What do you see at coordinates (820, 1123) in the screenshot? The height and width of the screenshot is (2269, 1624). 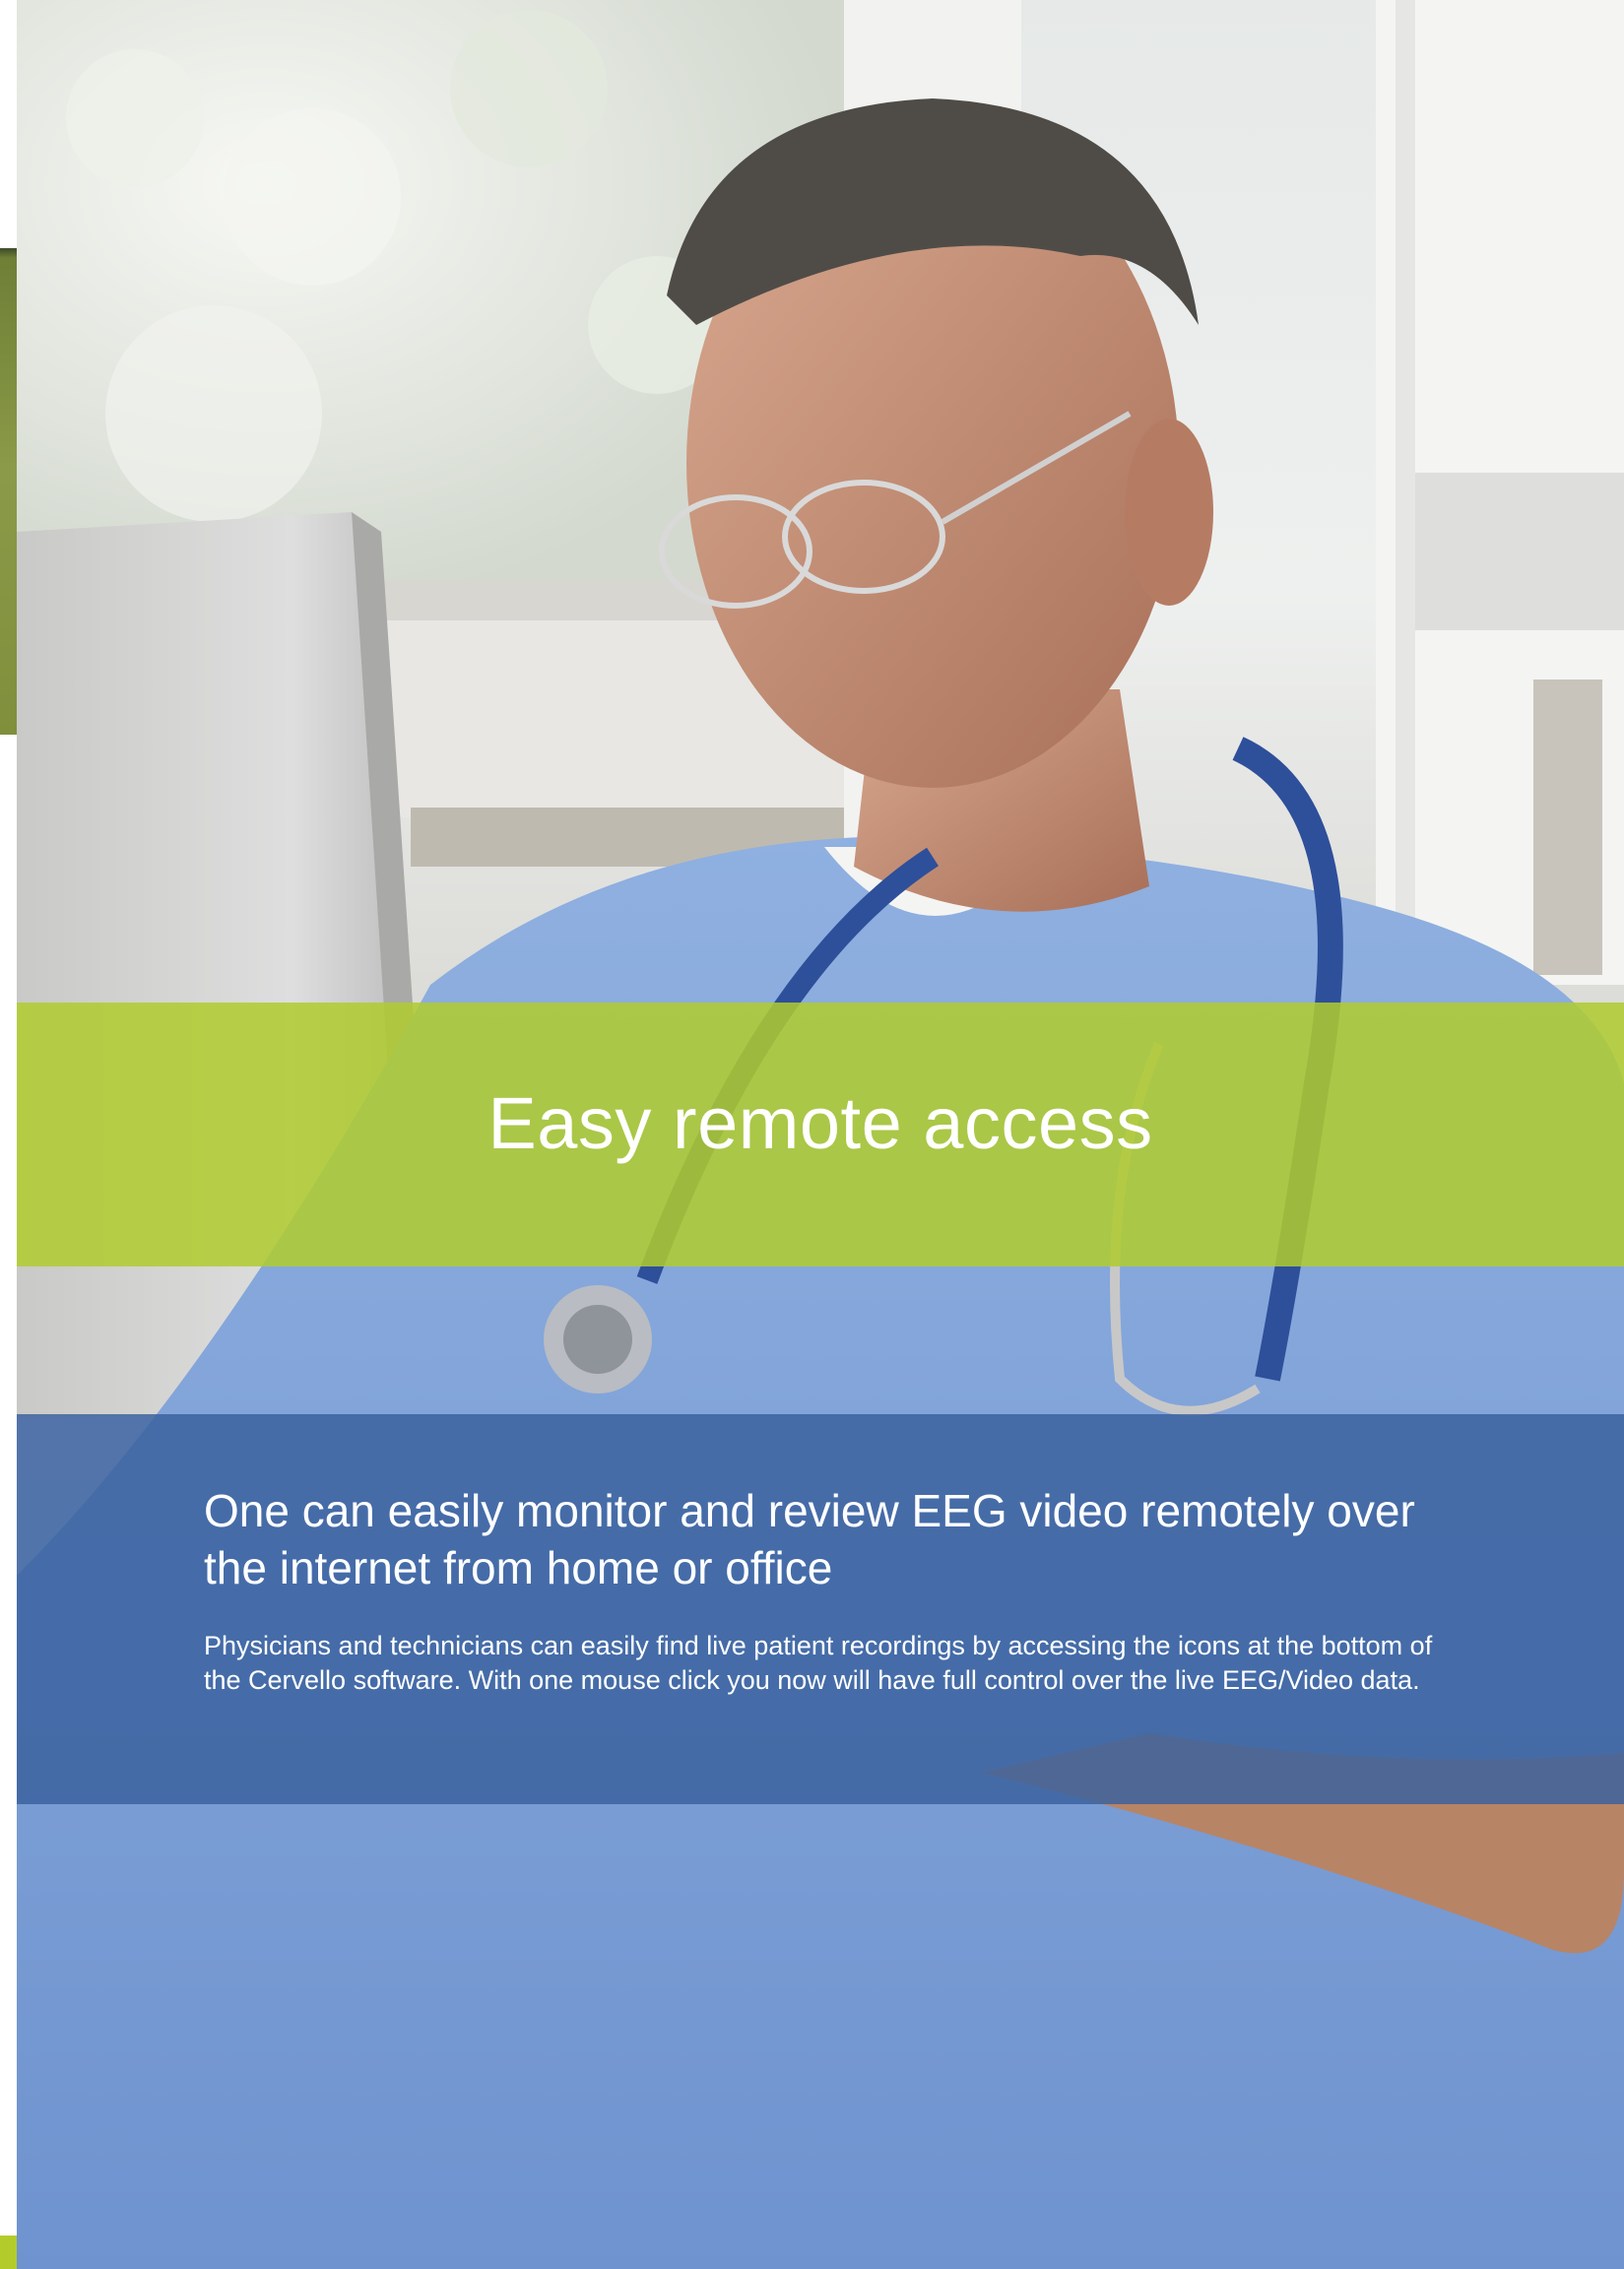 I see `page-headline: Easy remote access` at bounding box center [820, 1123].